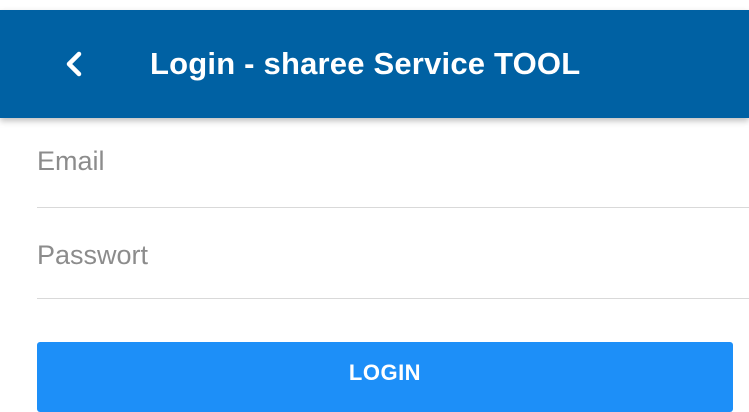  What do you see at coordinates (374, 5) in the screenshot?
I see `top-gap` at bounding box center [374, 5].